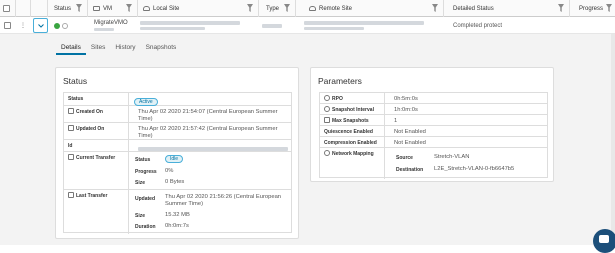  I want to click on column-label-vm: VM, so click(107, 8).